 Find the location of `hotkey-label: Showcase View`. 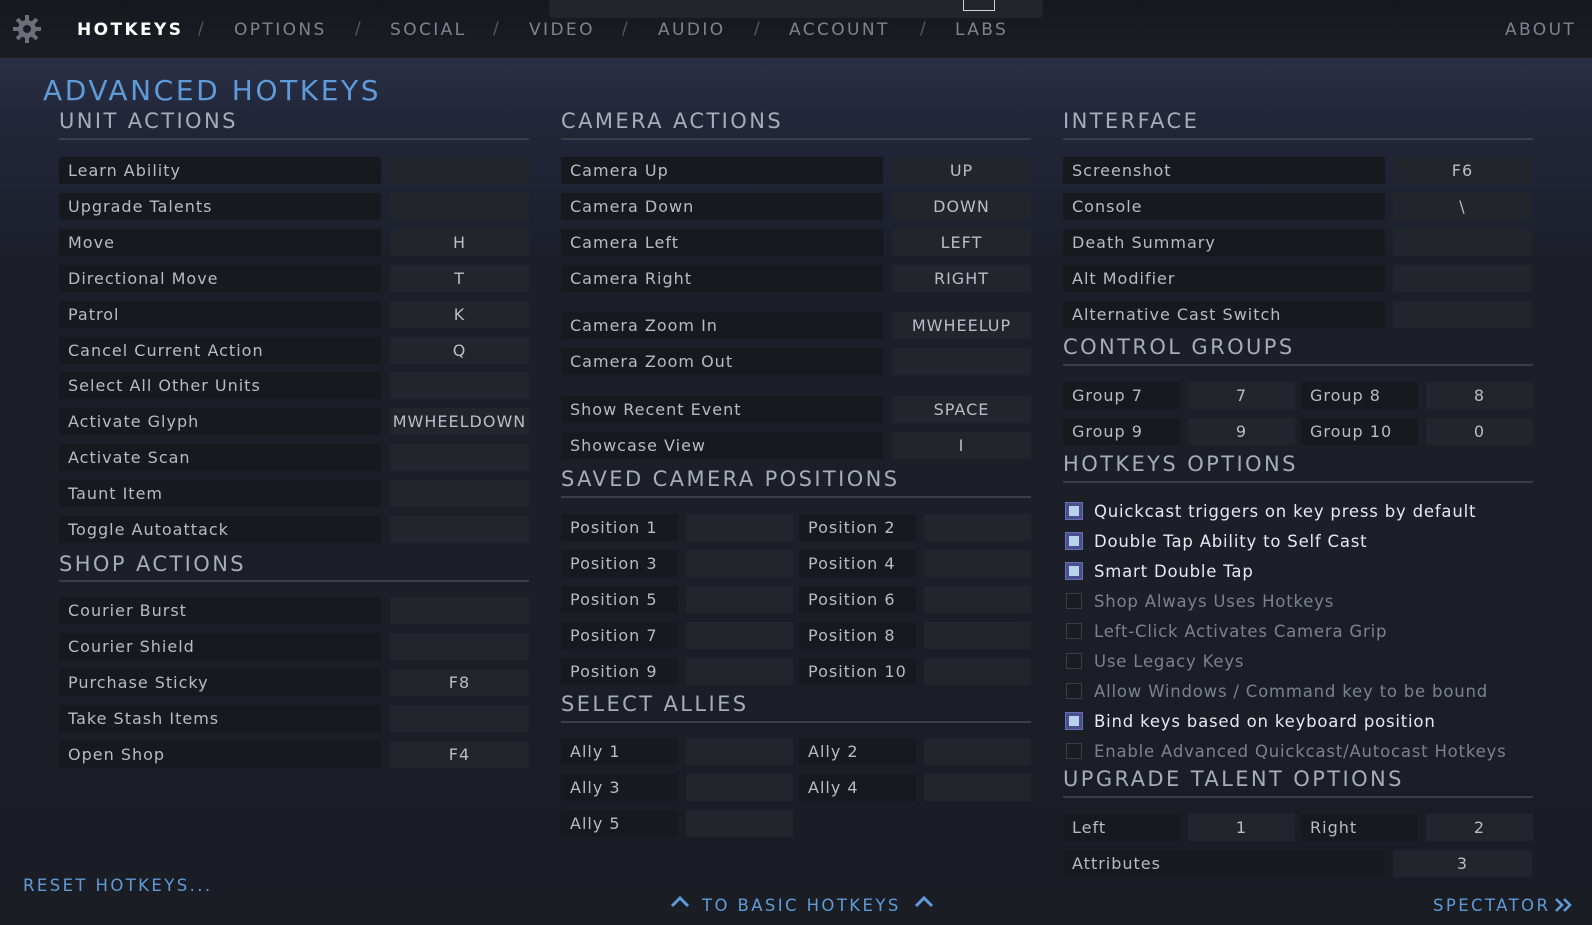

hotkey-label: Showcase View is located at coordinates (722, 445).